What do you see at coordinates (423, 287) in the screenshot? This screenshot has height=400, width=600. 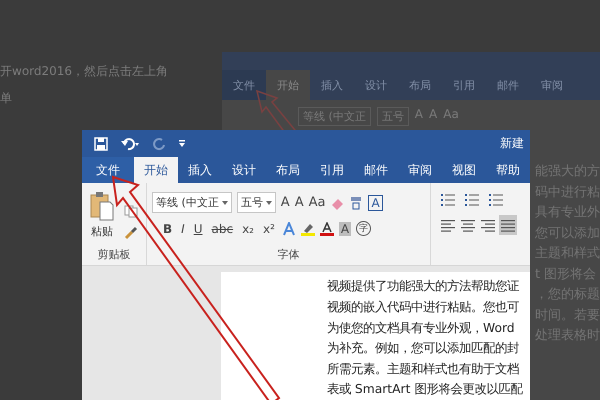 I see `document-text: 视频提供了功能强大的方法帮助您证` at bounding box center [423, 287].